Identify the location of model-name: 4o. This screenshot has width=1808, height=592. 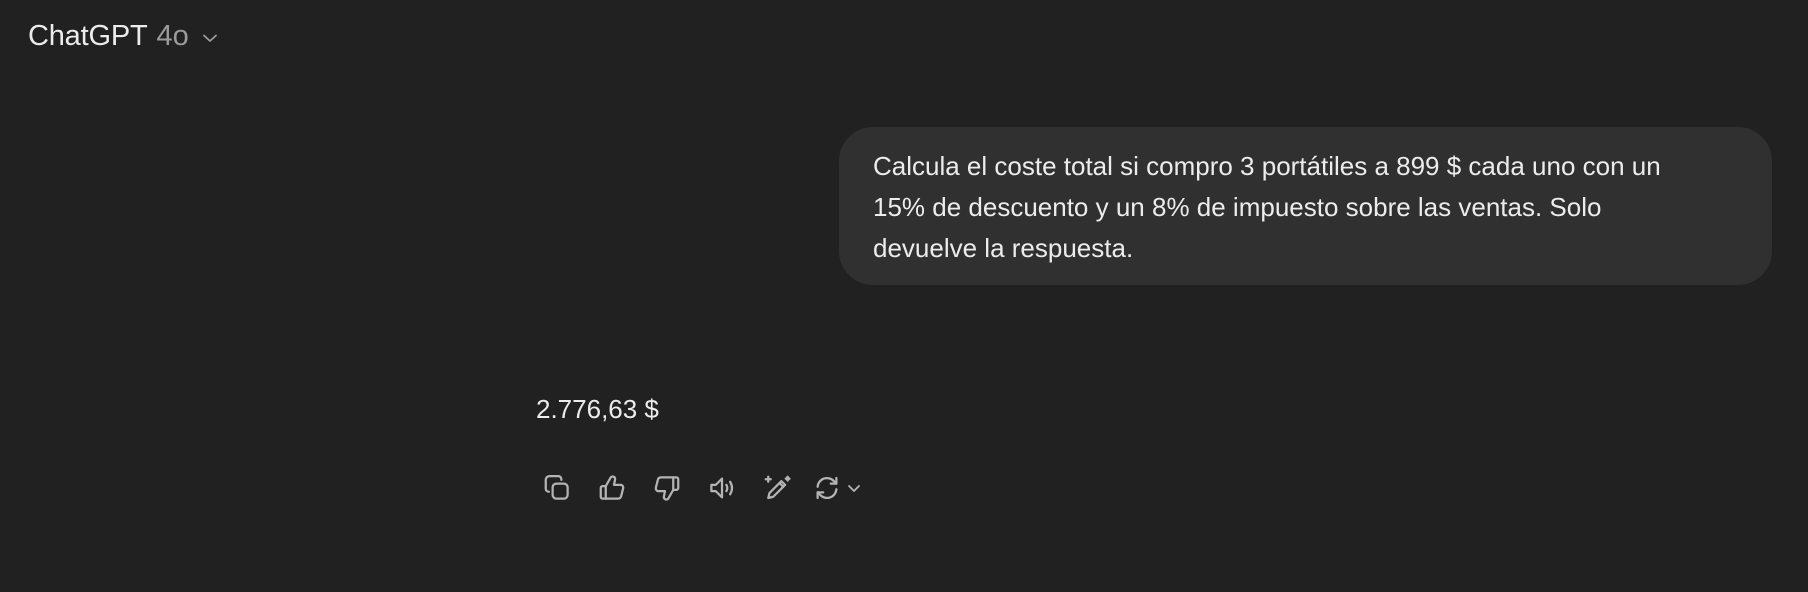
(172, 35).